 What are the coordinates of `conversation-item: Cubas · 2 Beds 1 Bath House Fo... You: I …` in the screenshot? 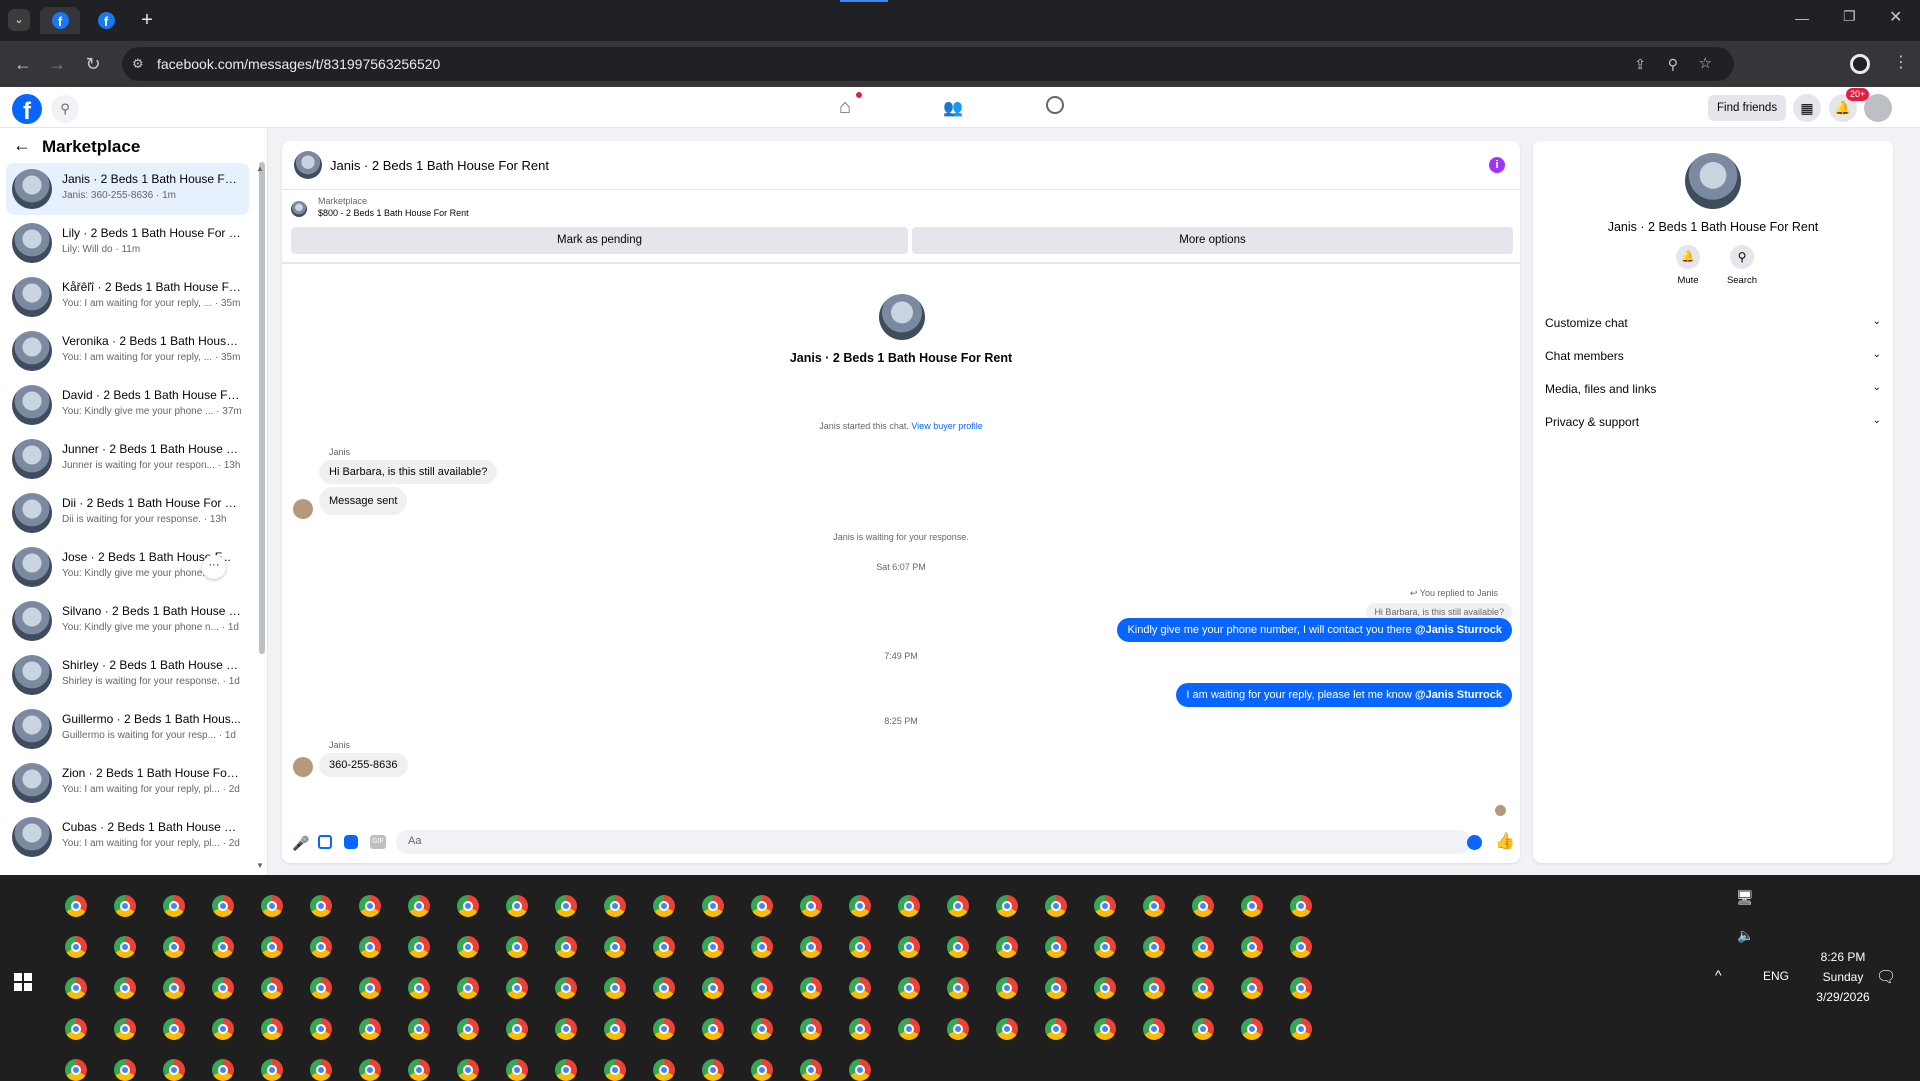 It's located at (127, 837).